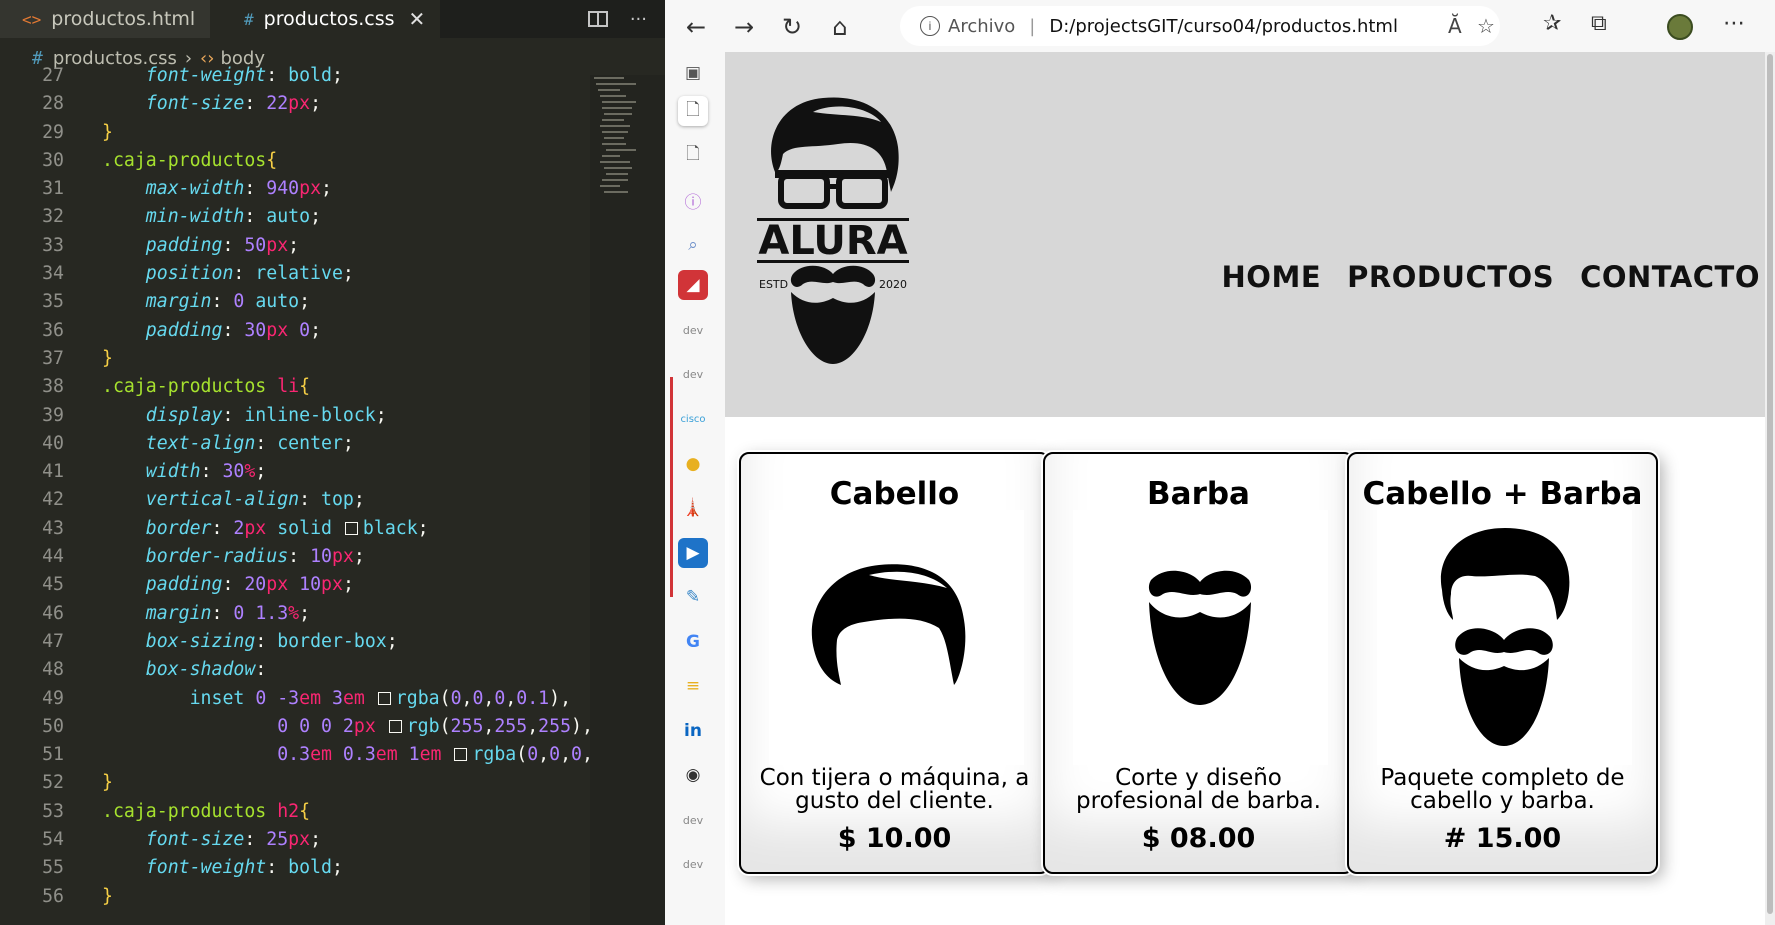 This screenshot has height=925, width=1775. Describe the element at coordinates (693, 73) in the screenshot. I see `tab-actions-icon: ▣` at that location.